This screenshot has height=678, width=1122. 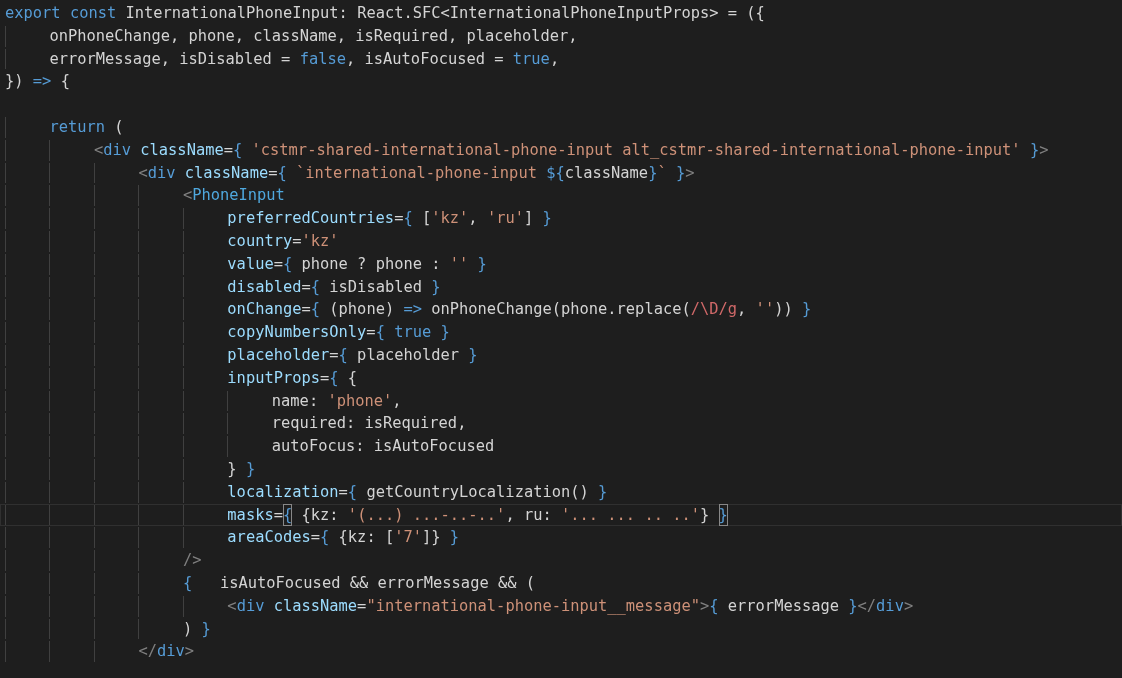 I want to click on code-line: <div className={ `international-phone-input ${className}` }>, so click(x=561, y=173).